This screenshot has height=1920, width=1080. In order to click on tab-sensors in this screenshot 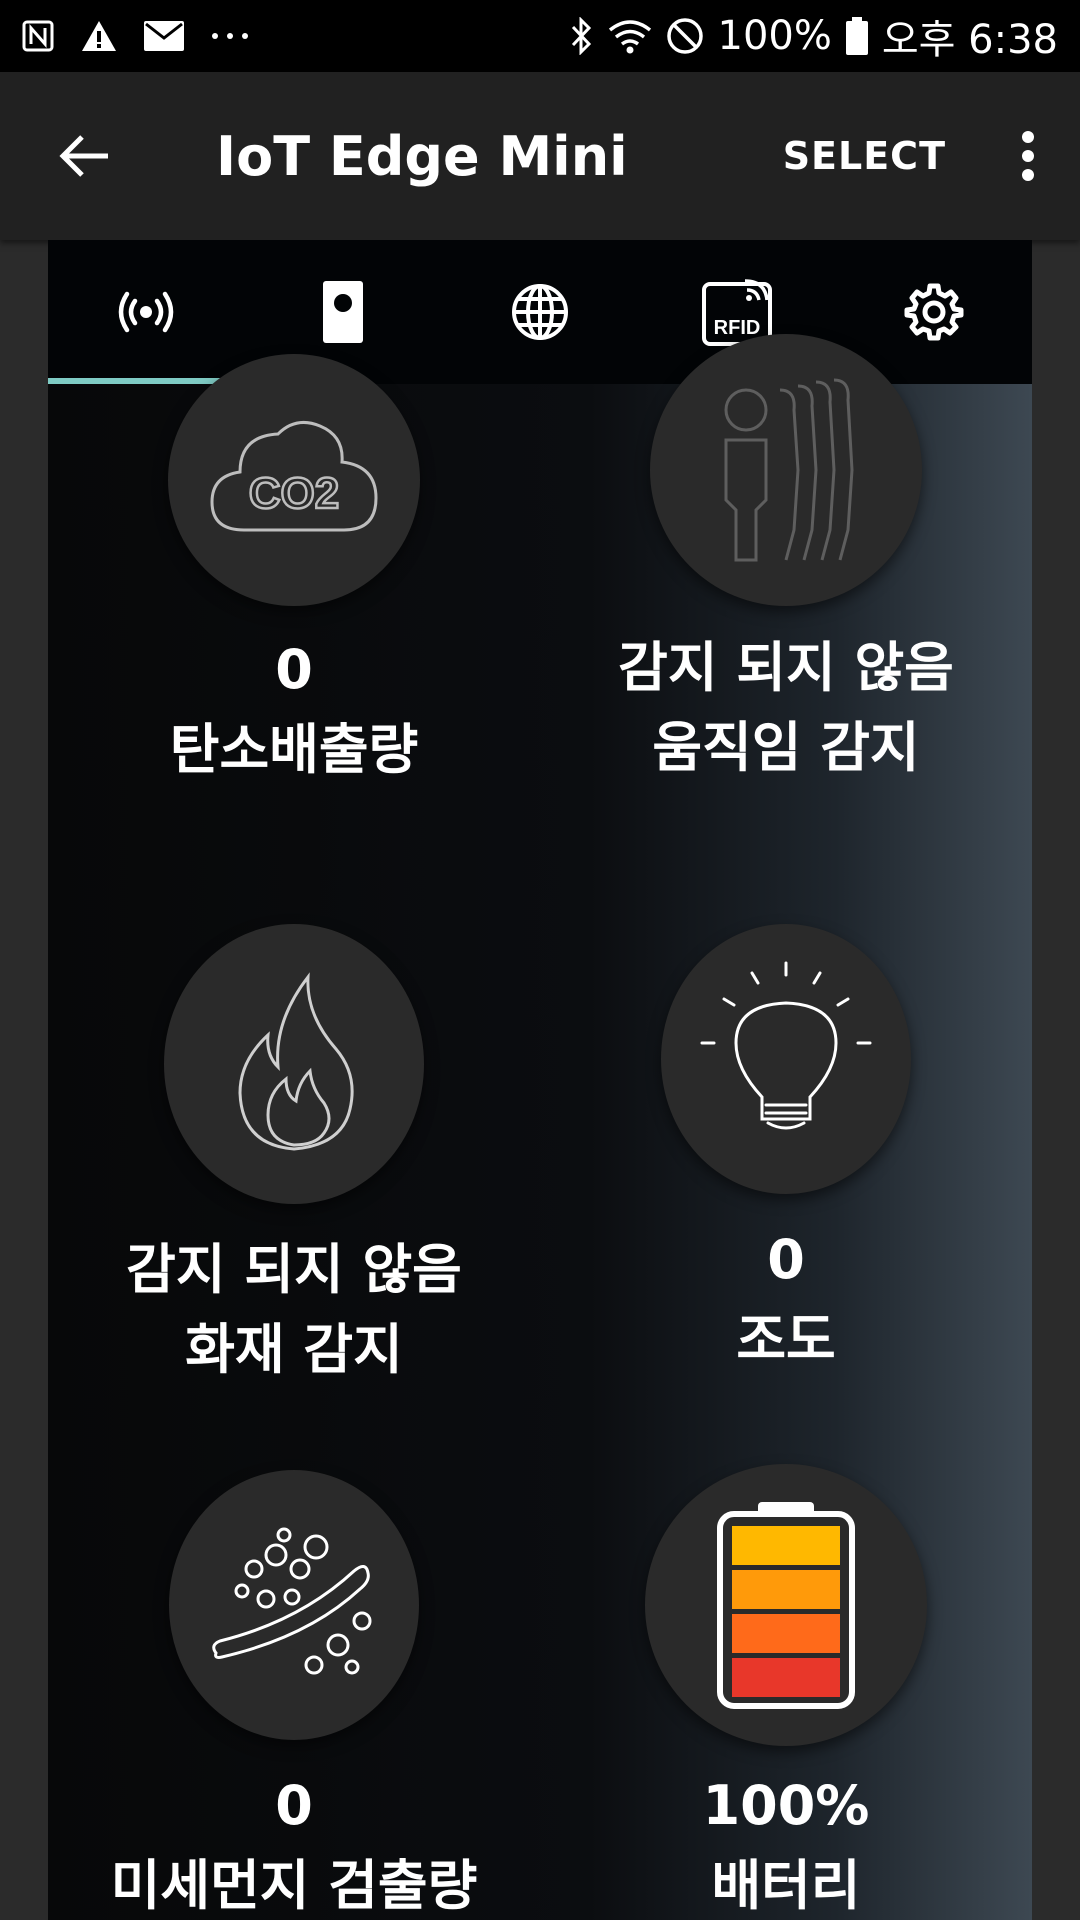, I will do `click(146, 312)`.